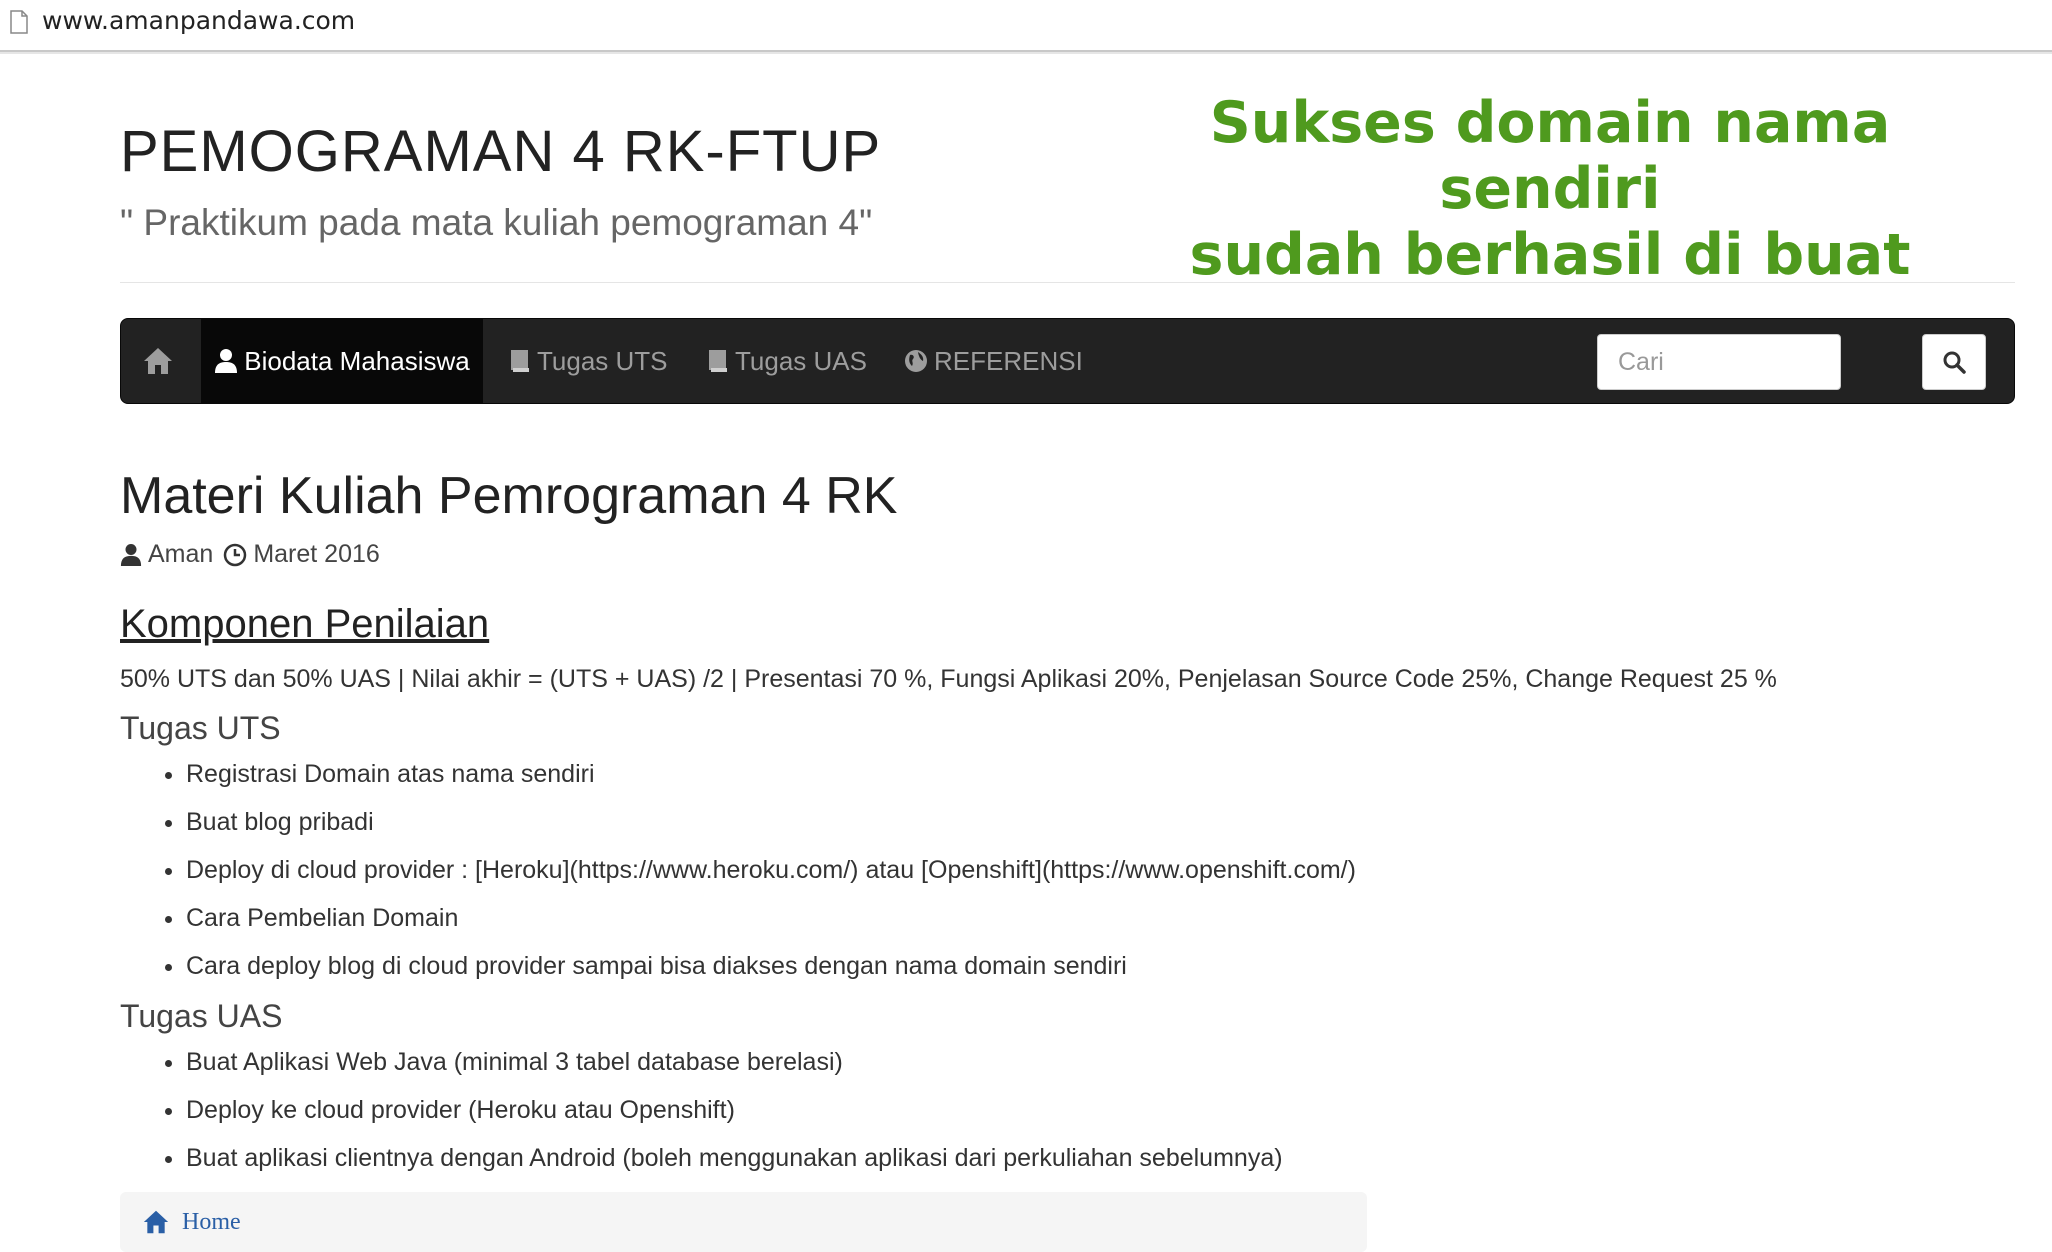 This screenshot has height=1252, width=2052. I want to click on search-input, so click(1719, 362).